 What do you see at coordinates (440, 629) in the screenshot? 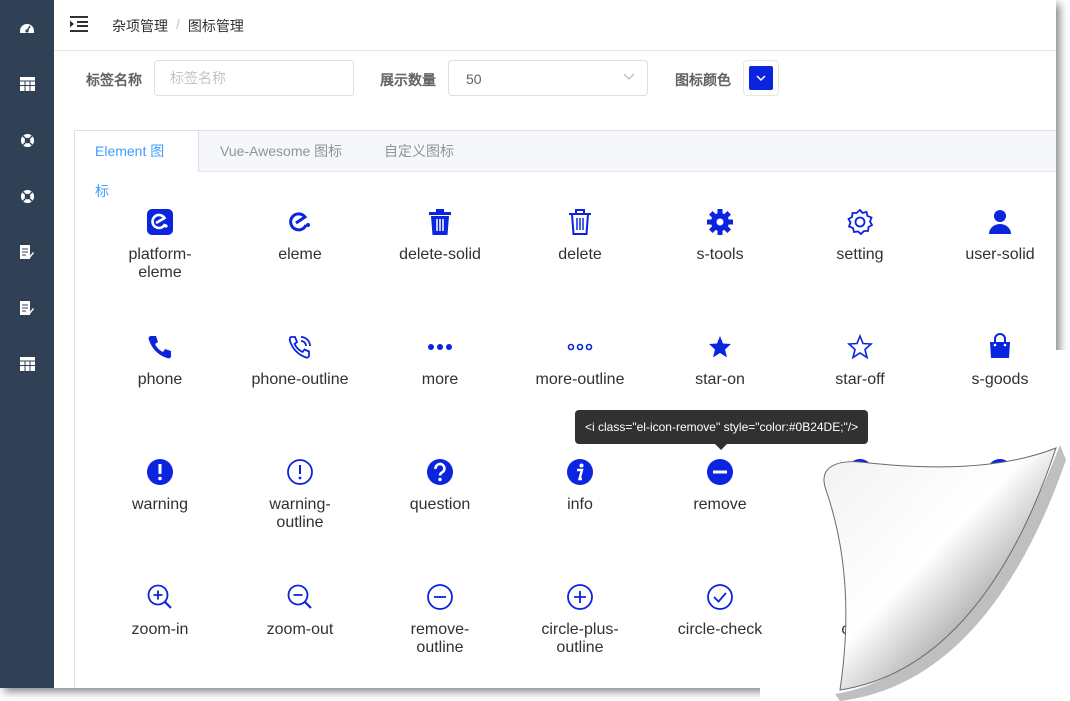
I see `icon-label: remove-` at bounding box center [440, 629].